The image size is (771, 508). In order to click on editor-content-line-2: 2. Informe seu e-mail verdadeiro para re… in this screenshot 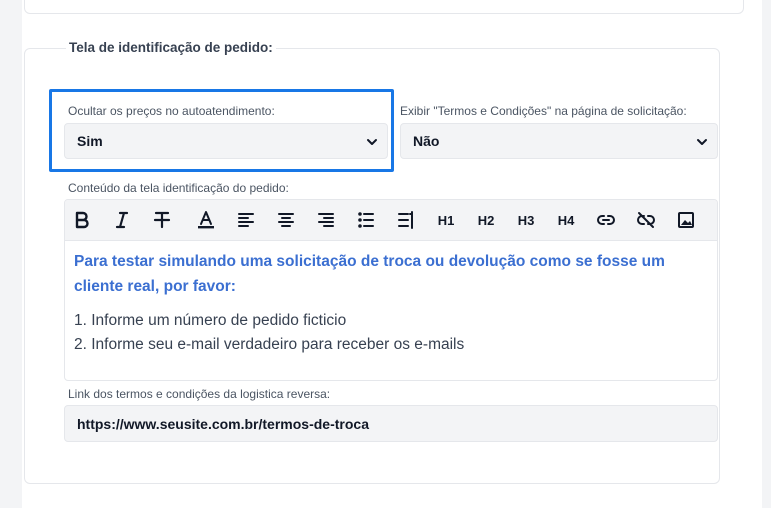, I will do `click(269, 344)`.